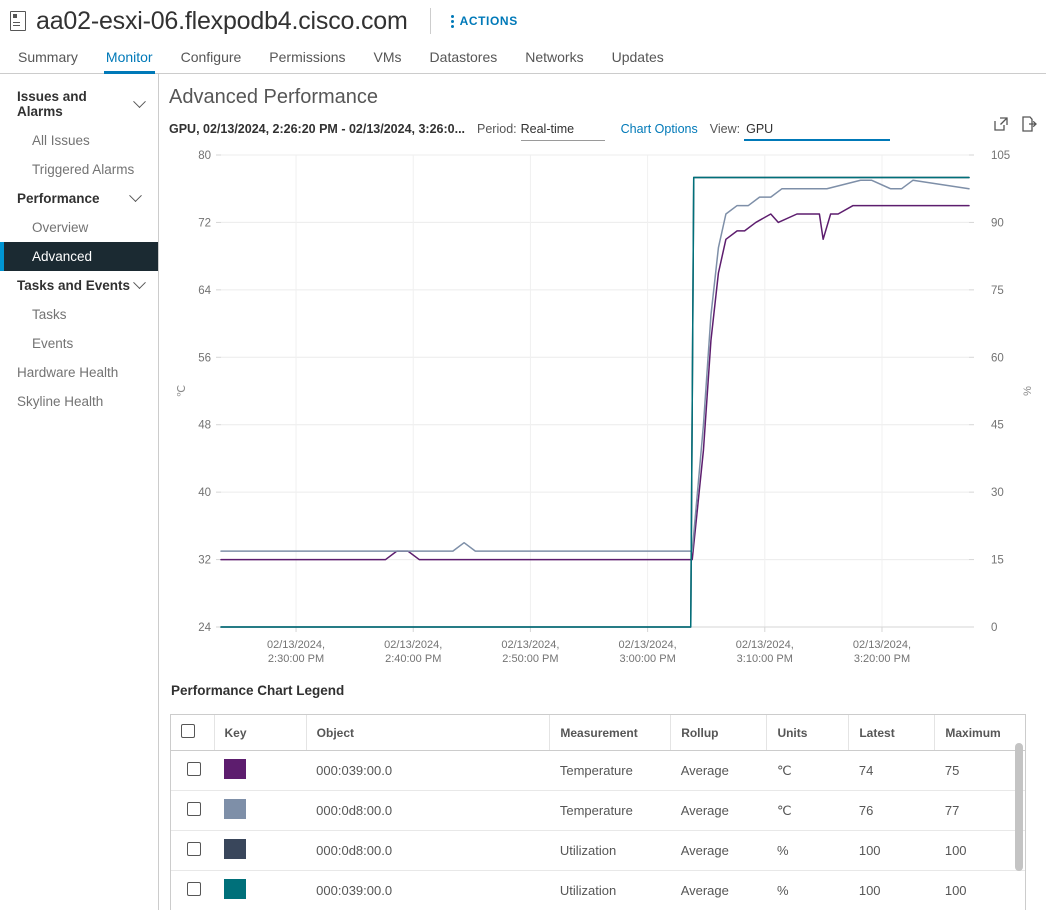 The width and height of the screenshot is (1046, 910). What do you see at coordinates (428, 733) in the screenshot?
I see `header-object: Object` at bounding box center [428, 733].